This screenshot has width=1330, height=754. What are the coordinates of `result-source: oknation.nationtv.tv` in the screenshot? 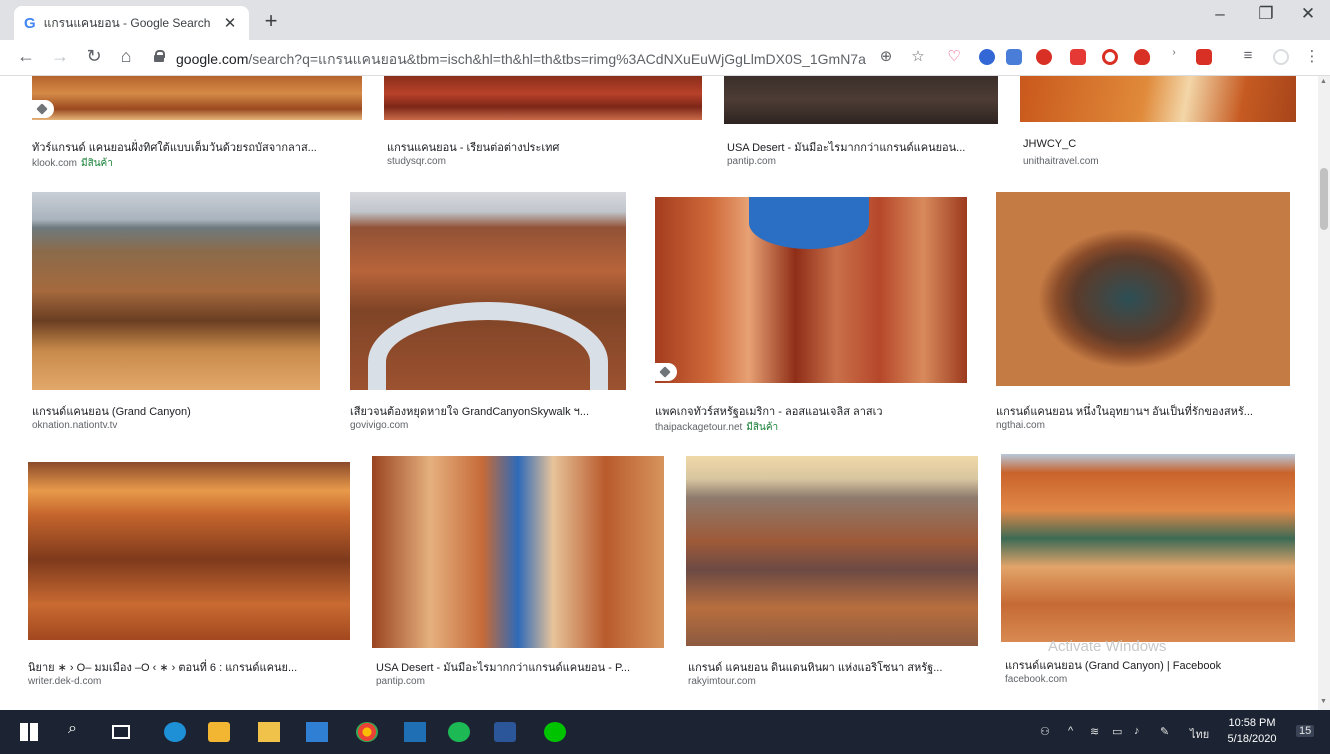 It's located at (75, 425).